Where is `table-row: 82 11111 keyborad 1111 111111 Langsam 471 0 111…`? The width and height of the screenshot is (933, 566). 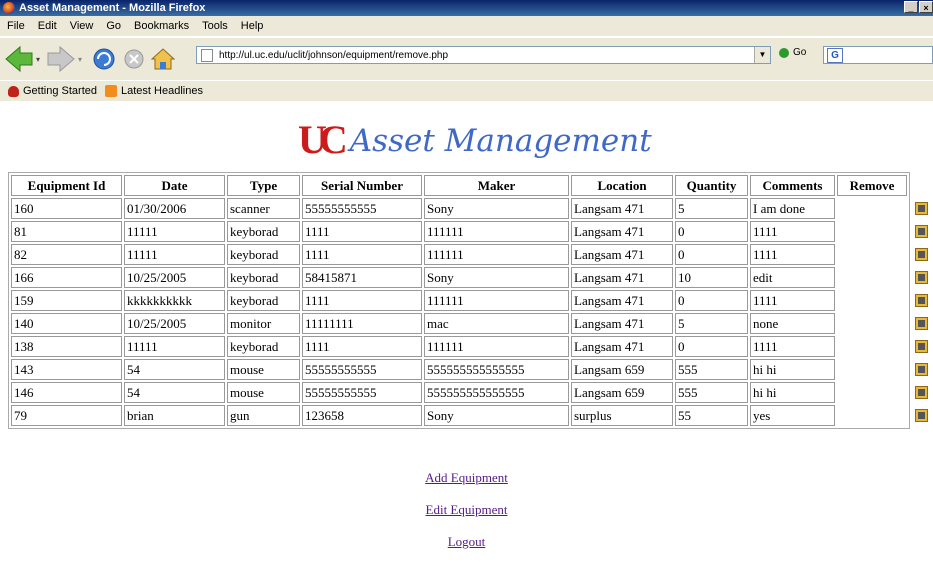 table-row: 82 11111 keyborad 1111 111111 Langsam 471 0 111… is located at coordinates (469, 254).